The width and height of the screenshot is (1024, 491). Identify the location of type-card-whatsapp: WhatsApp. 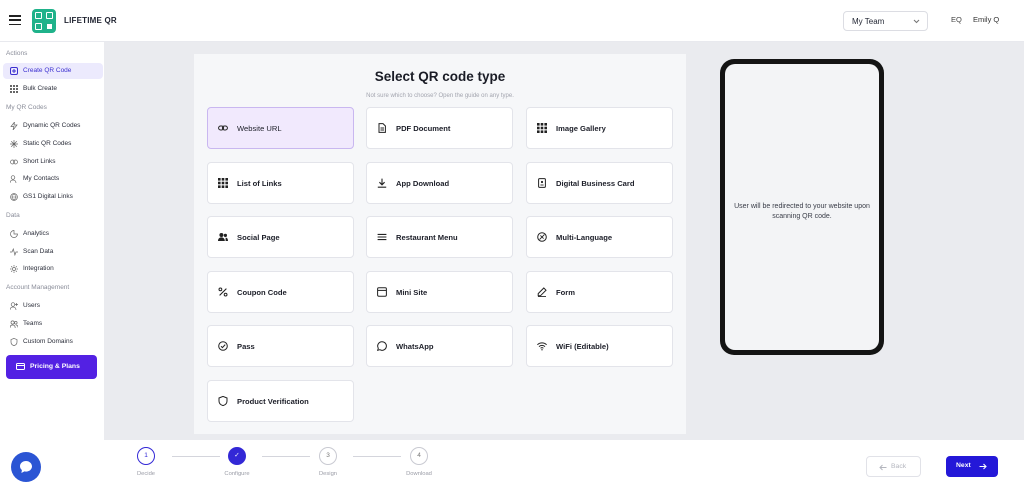
(439, 346).